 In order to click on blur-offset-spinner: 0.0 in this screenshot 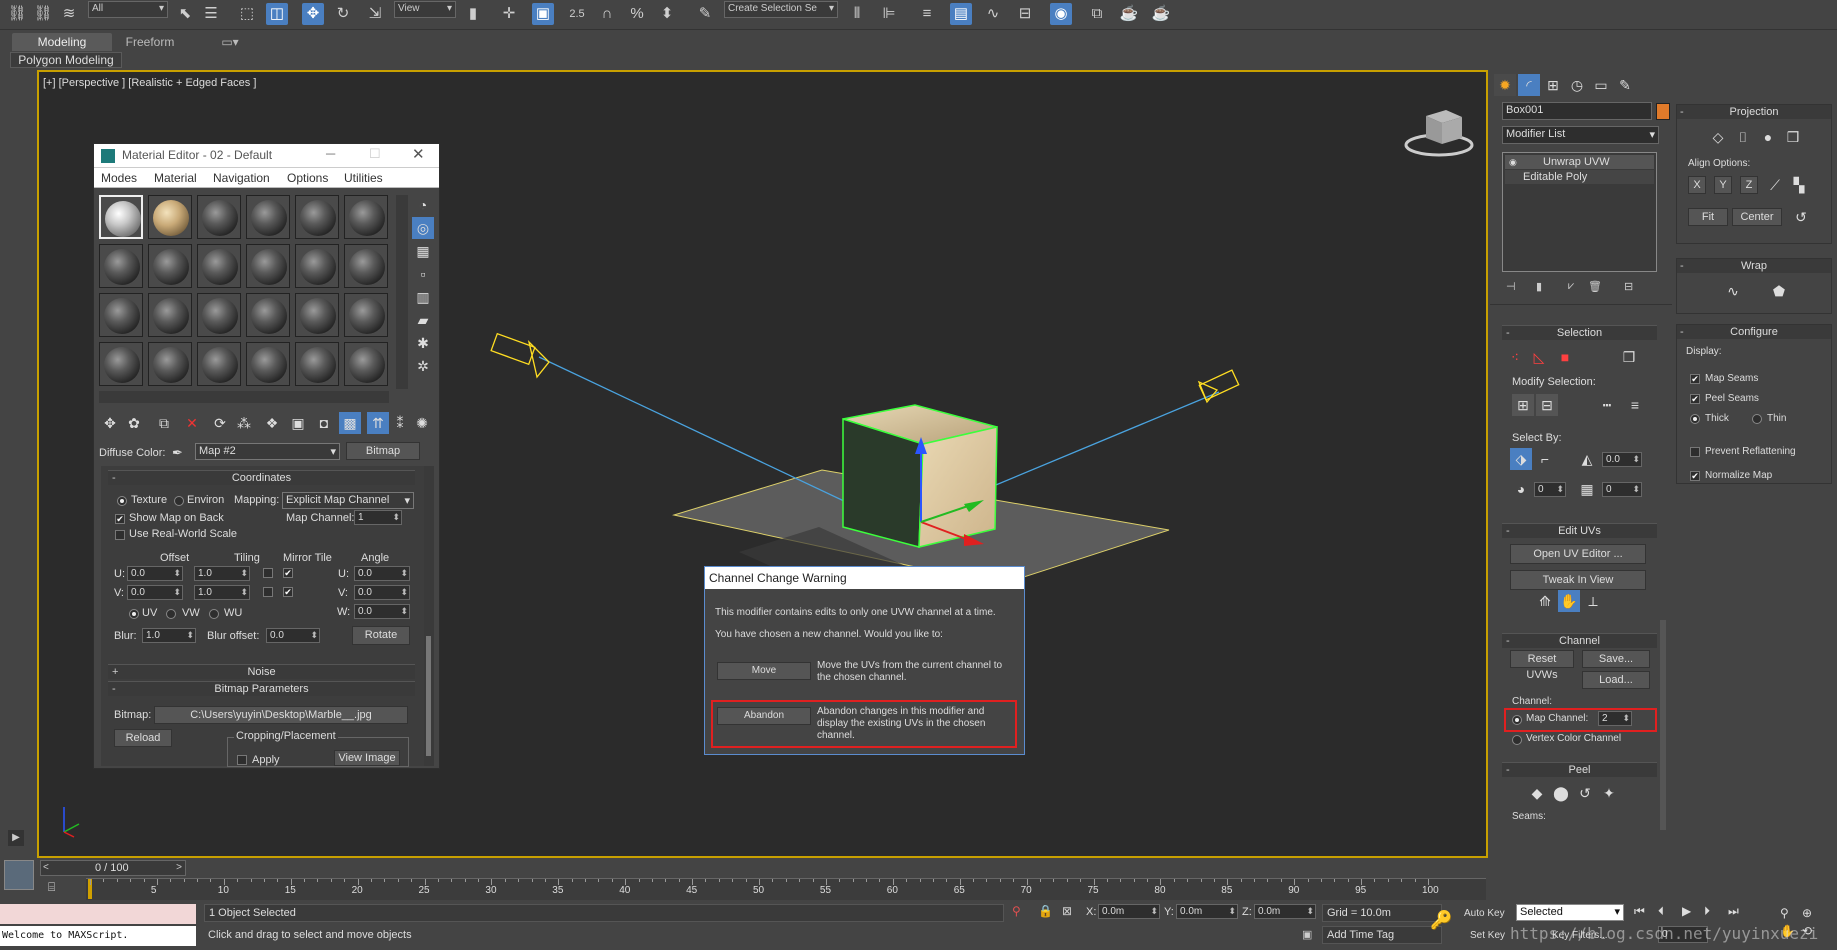, I will do `click(293, 635)`.